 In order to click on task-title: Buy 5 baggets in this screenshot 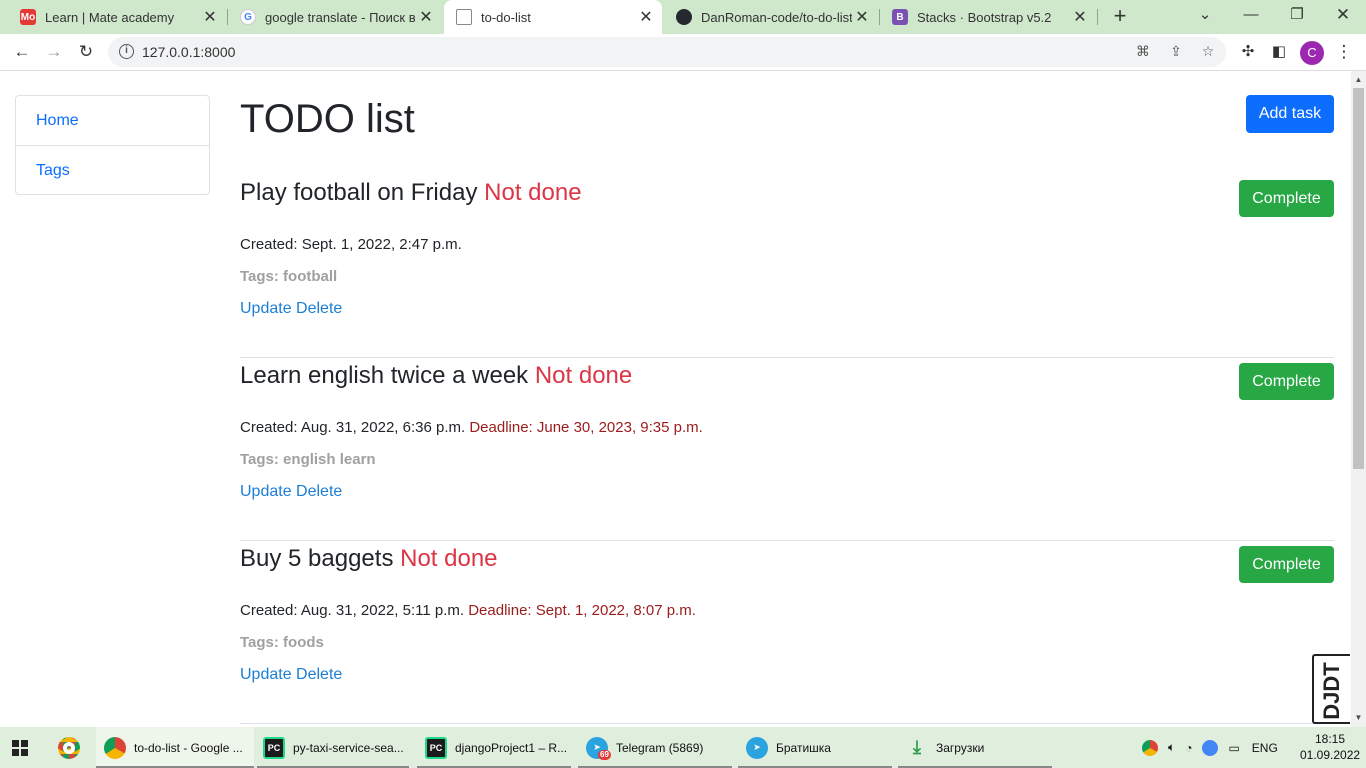, I will do `click(317, 558)`.